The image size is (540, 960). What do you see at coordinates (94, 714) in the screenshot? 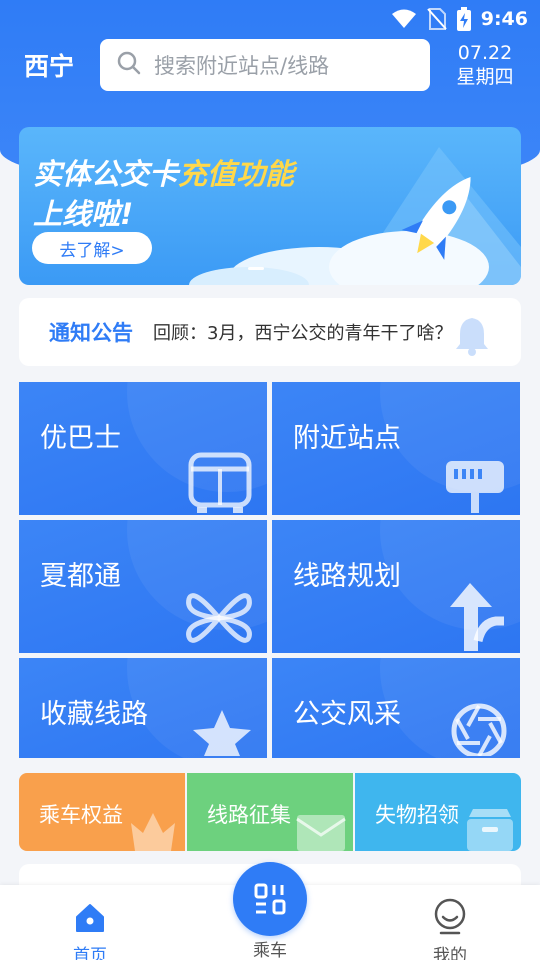
I see `tile-label: 收藏线路` at bounding box center [94, 714].